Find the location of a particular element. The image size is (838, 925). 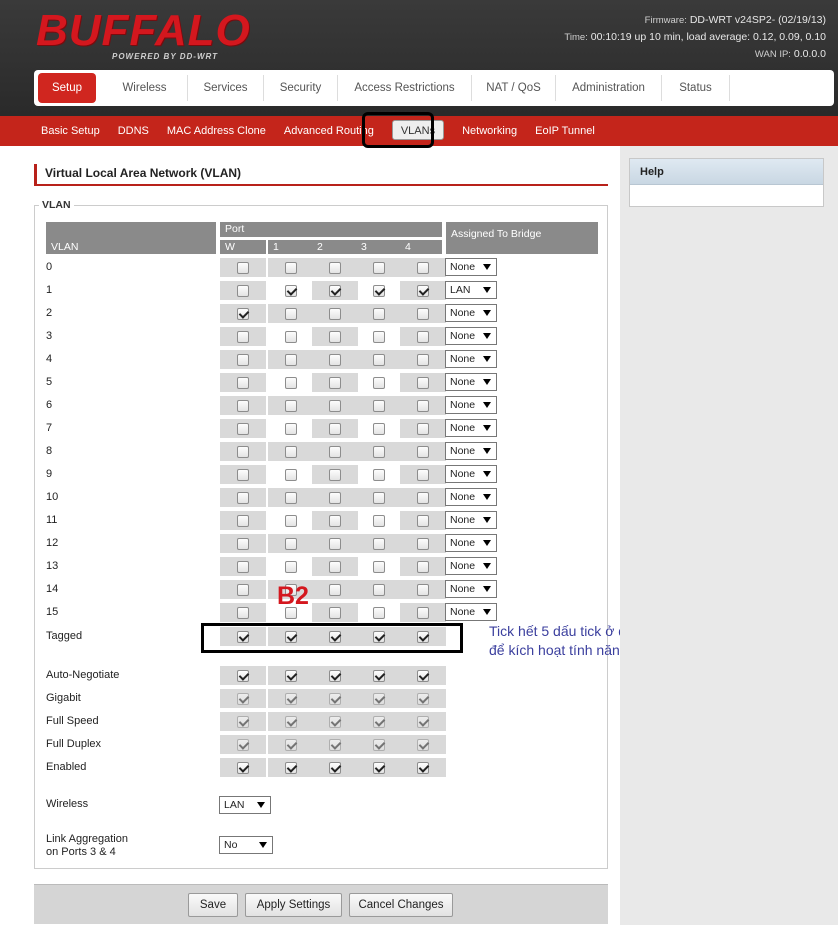

sub-nav-basic-setup: Basic Setup is located at coordinates (70, 131).